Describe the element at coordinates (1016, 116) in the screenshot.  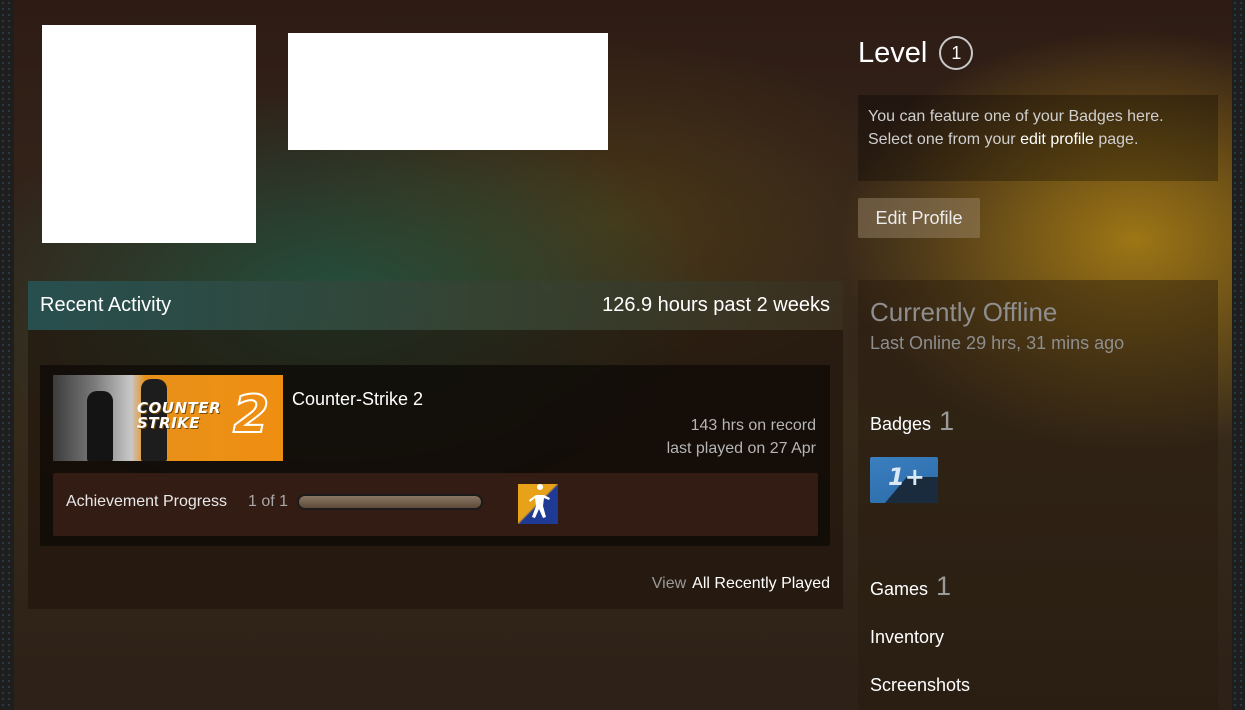
I see `feature-text-line-1: You can feature one of your Badges here.` at that location.